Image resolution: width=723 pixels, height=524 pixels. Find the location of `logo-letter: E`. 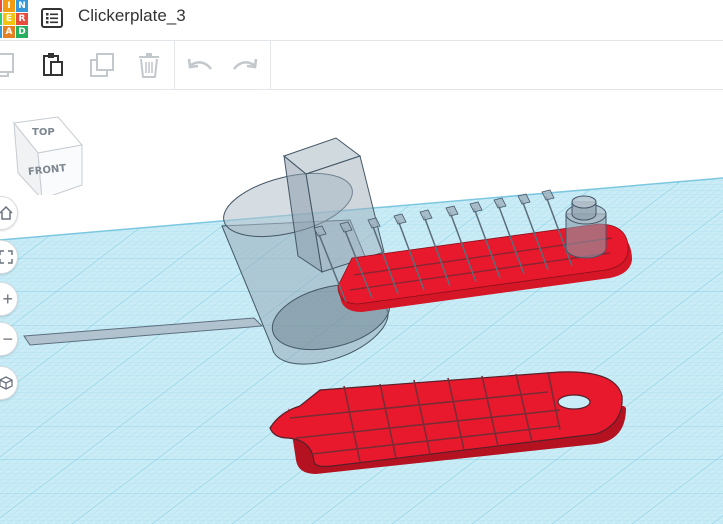

logo-letter: E is located at coordinates (9, 19).